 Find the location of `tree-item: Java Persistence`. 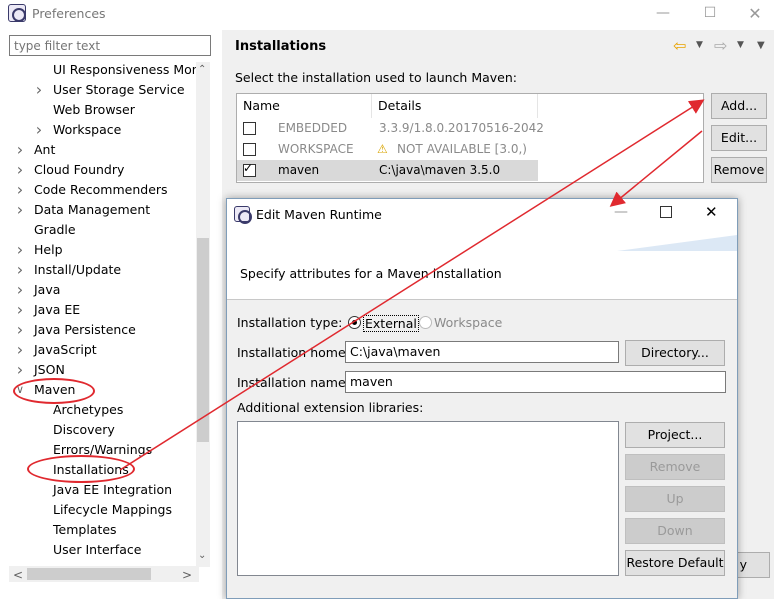

tree-item: Java Persistence is located at coordinates (85, 330).